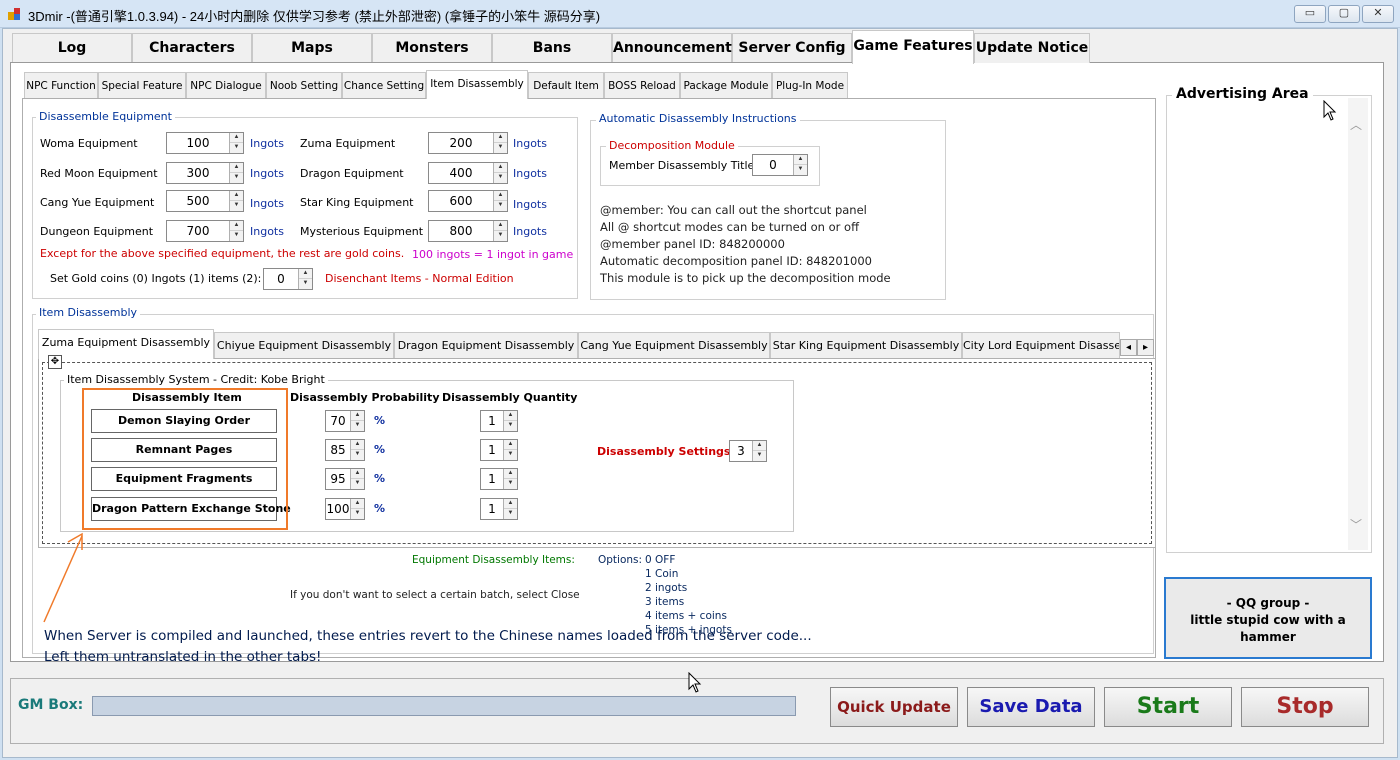  Describe the element at coordinates (792, 48) in the screenshot. I see `tab-server-config: Server Config` at that location.